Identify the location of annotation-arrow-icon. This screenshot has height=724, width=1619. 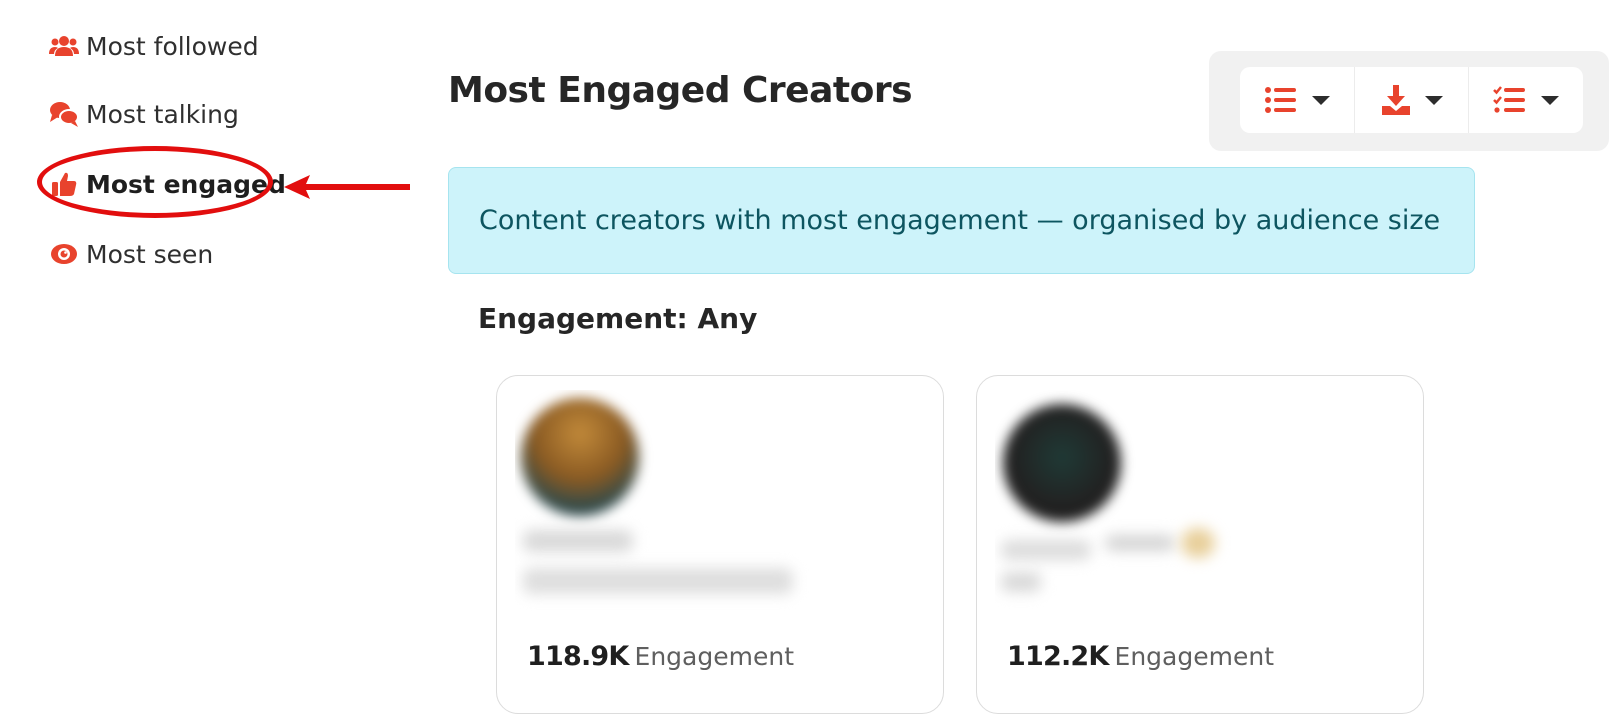
(347, 187).